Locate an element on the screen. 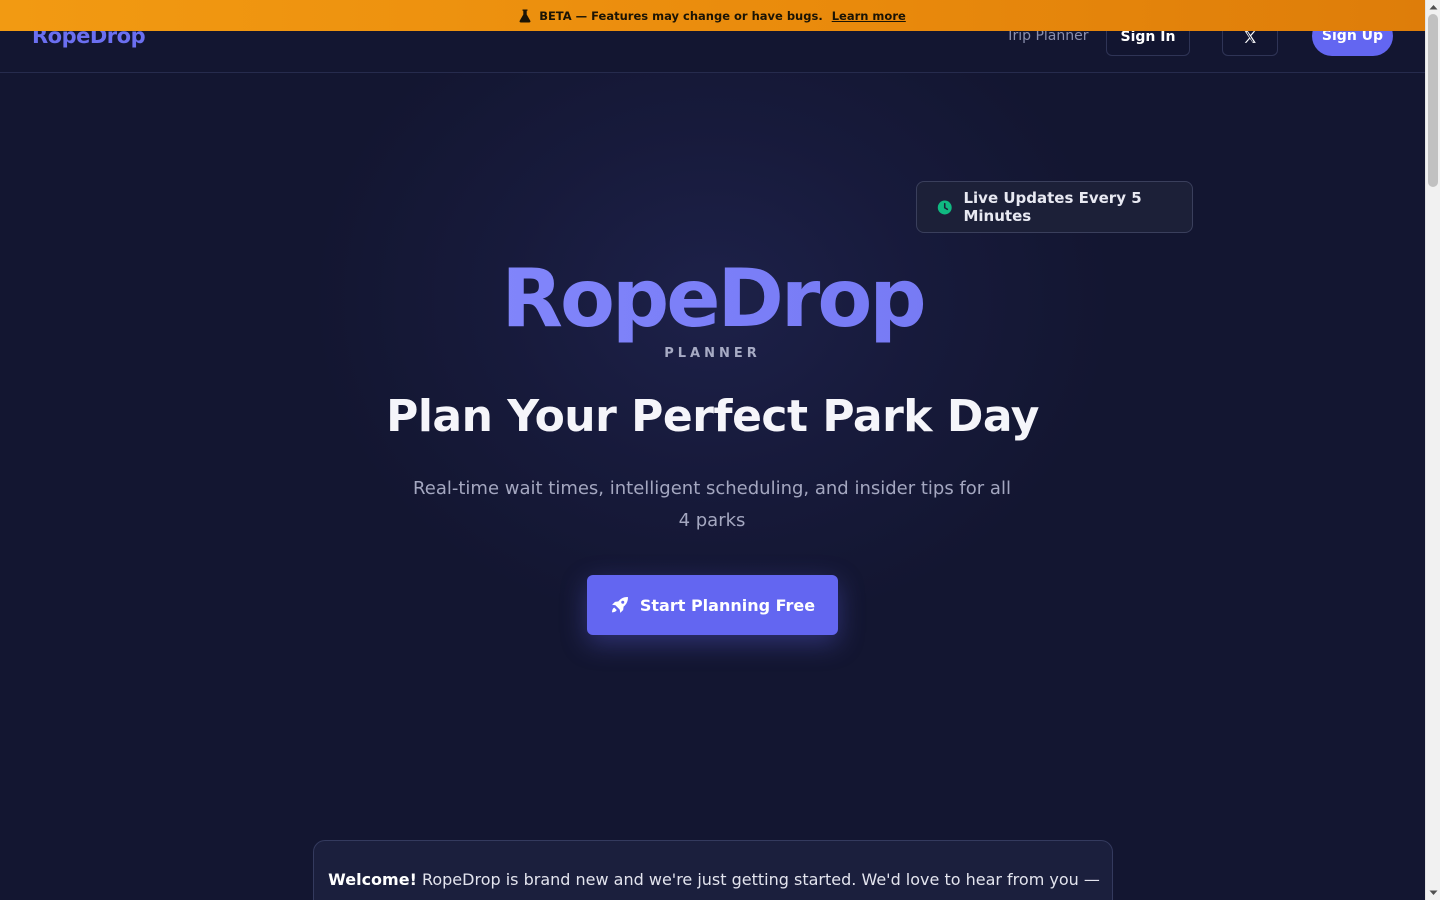 The height and width of the screenshot is (900, 1440). start-planning-button: Start Planning Free is located at coordinates (712, 605).